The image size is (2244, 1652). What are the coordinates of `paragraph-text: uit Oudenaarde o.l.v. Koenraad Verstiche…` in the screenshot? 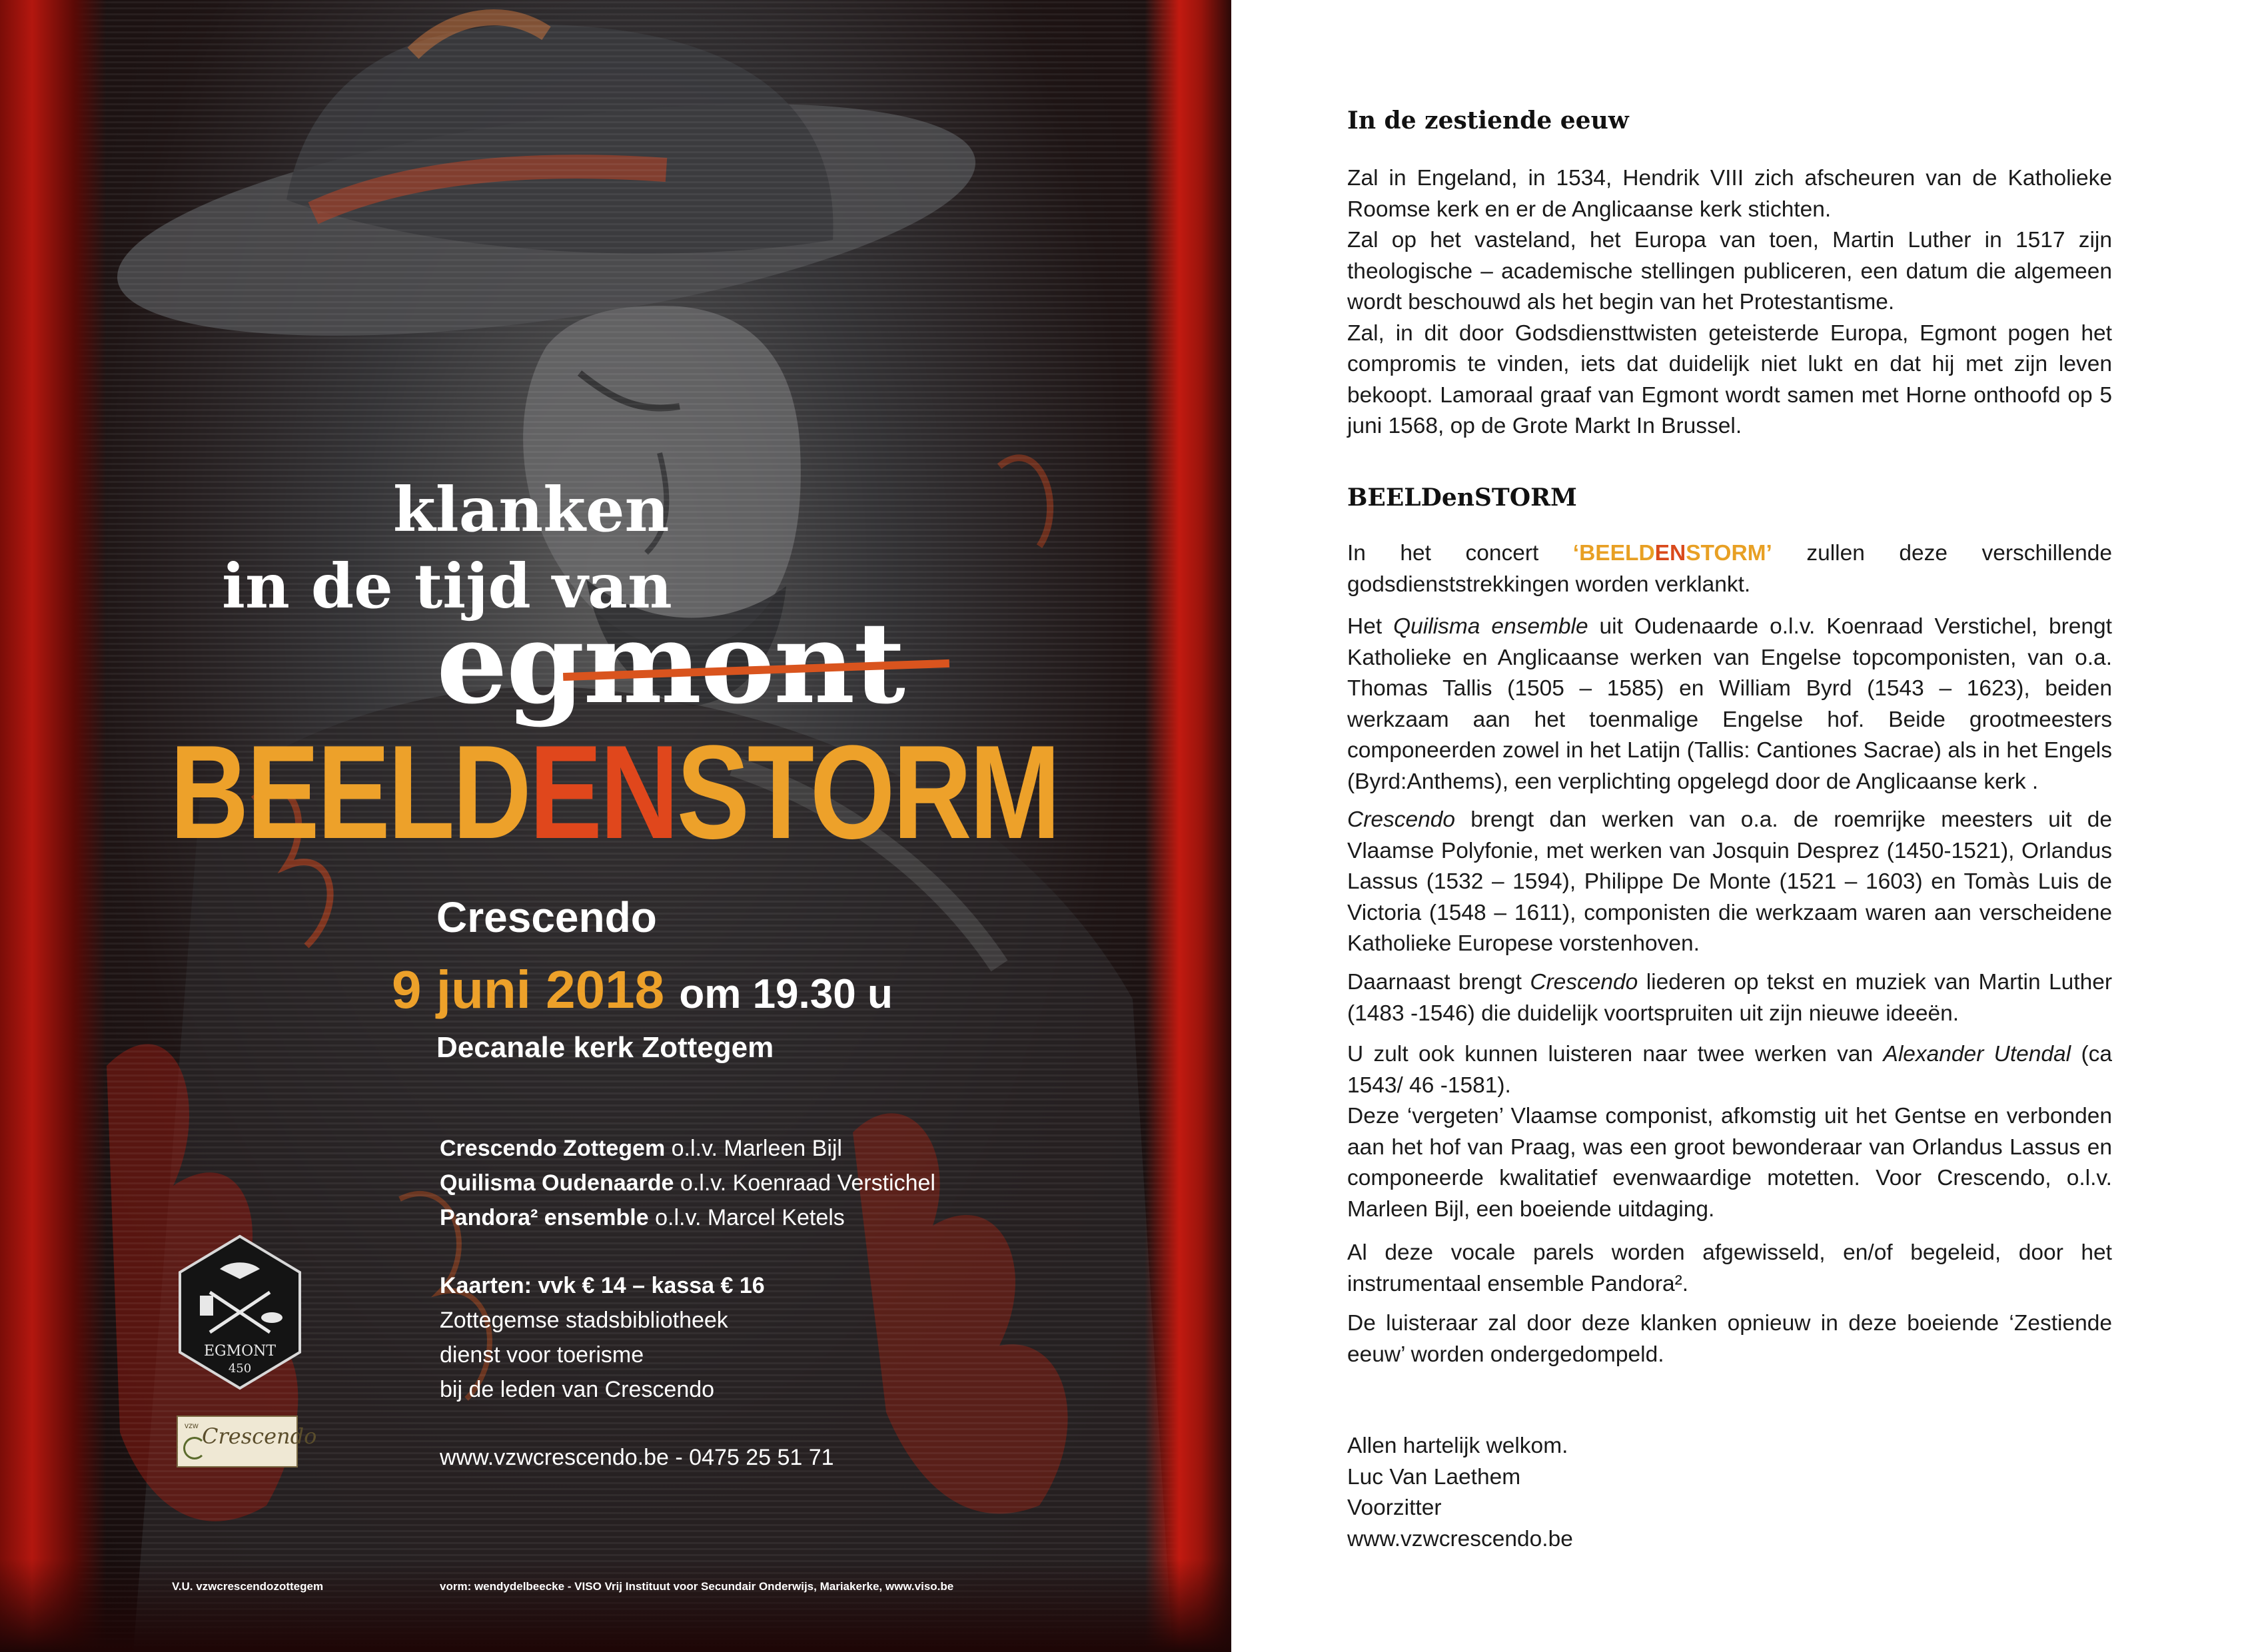 It's located at (1730, 704).